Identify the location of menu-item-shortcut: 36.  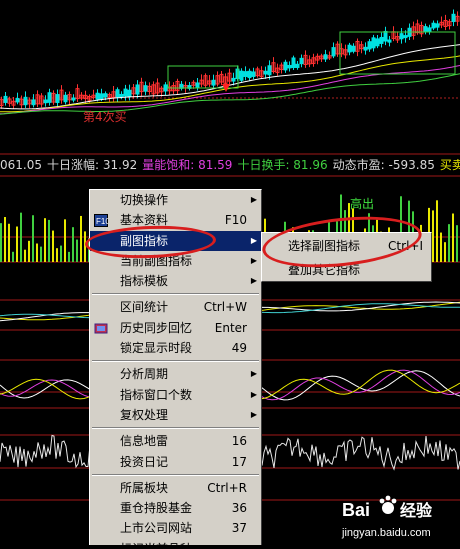
(239, 508).